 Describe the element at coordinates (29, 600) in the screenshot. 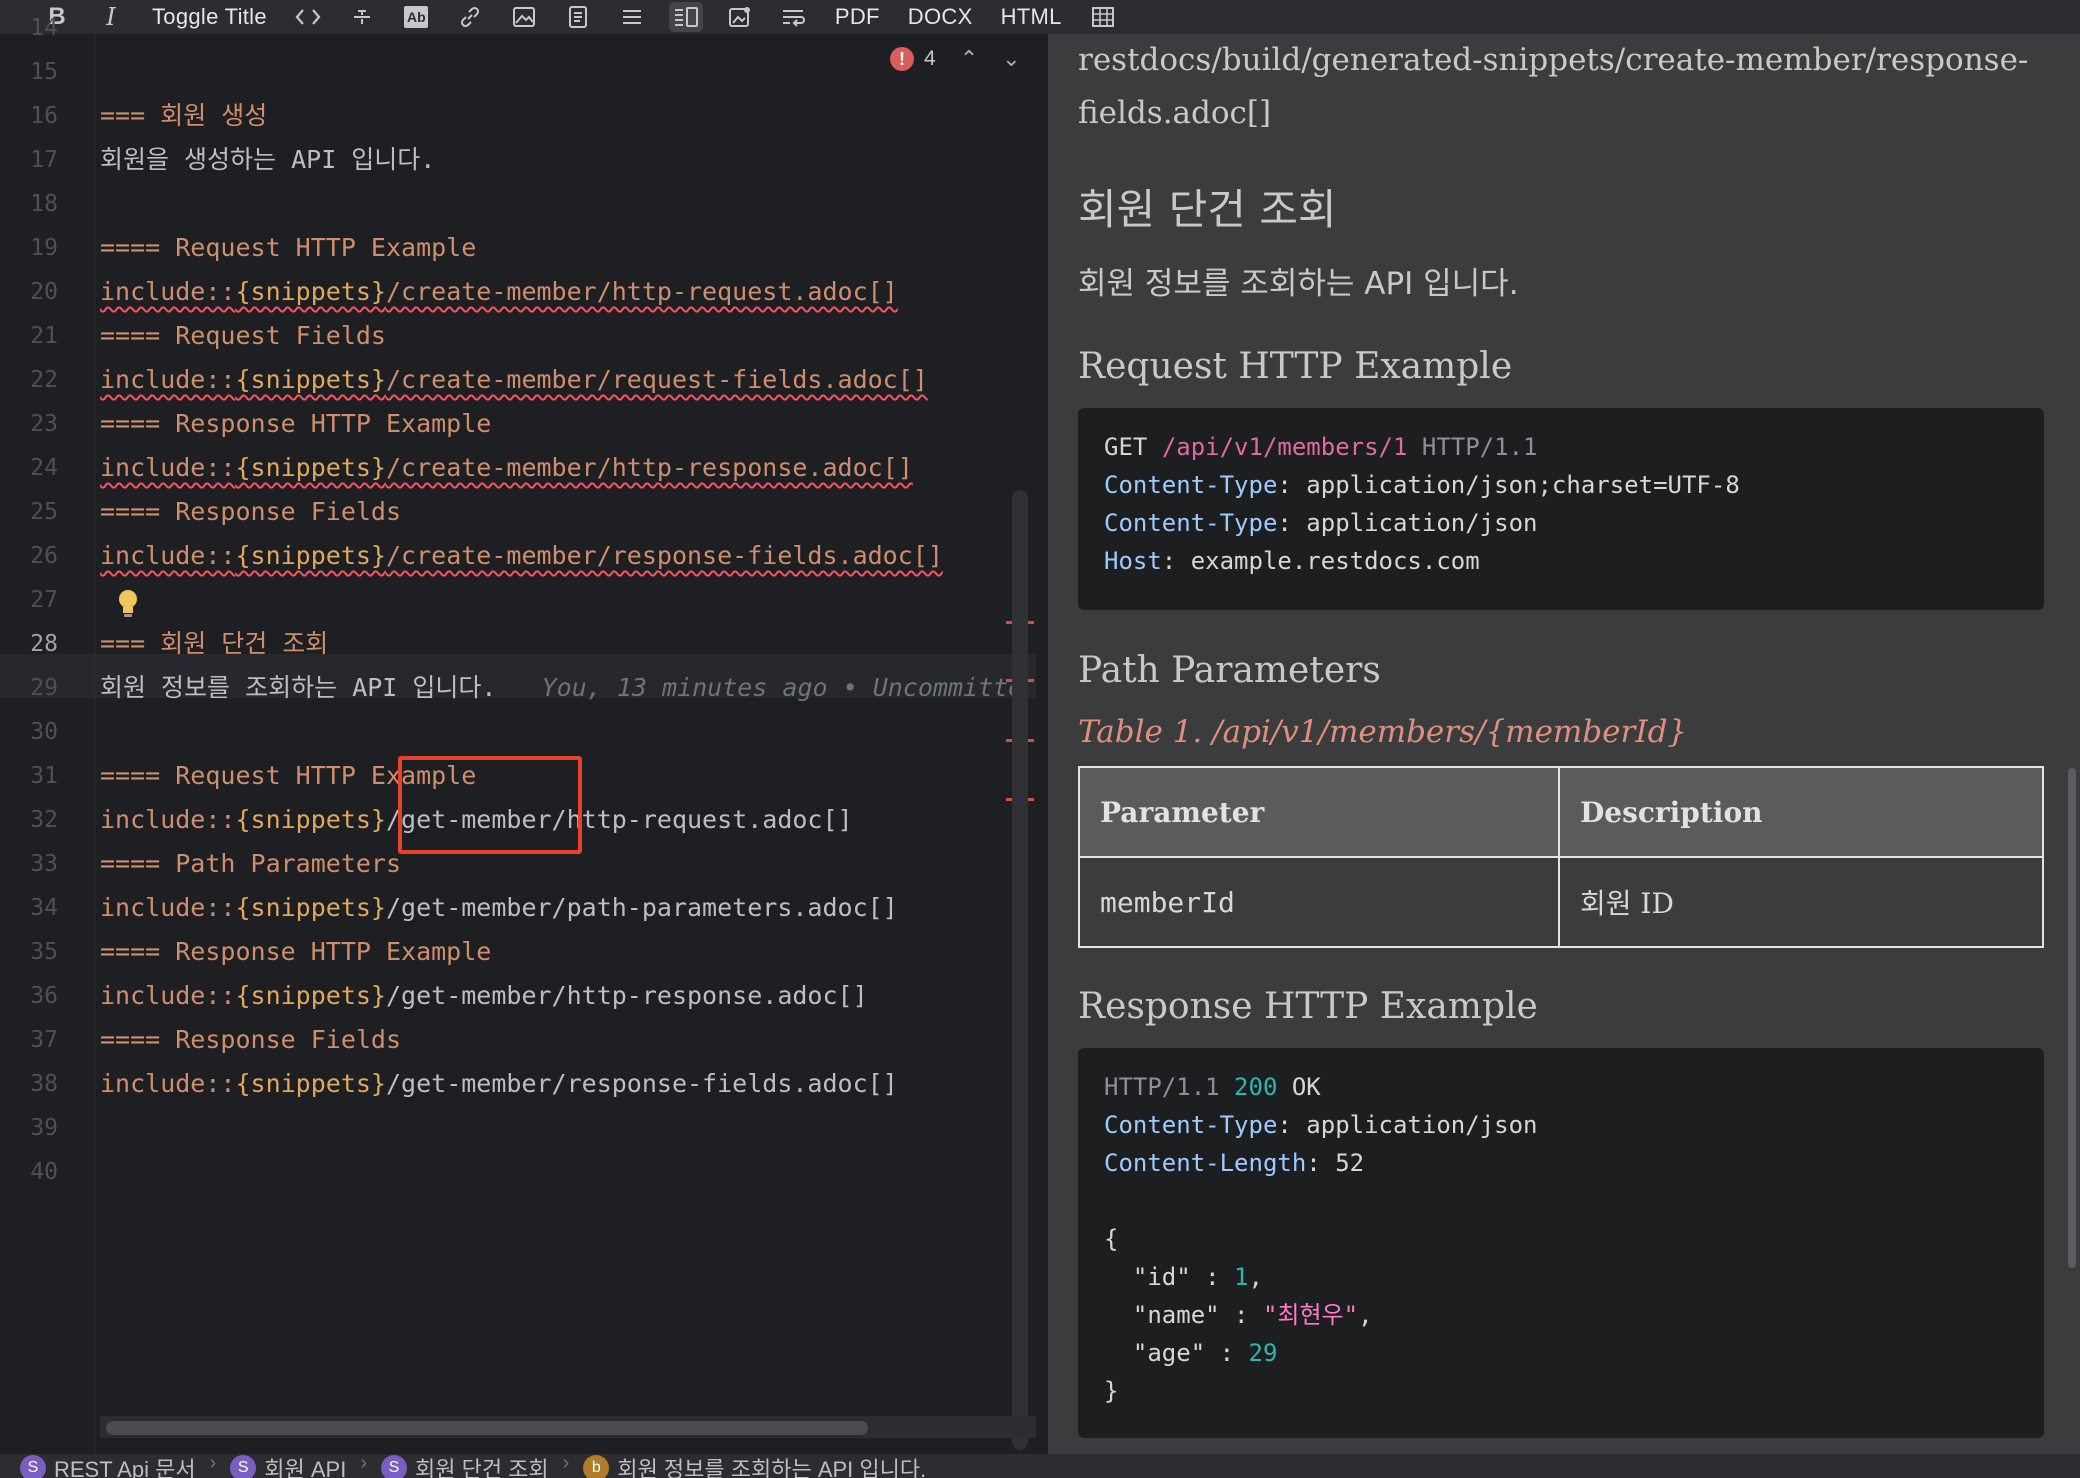

I see `line-number: 27` at that location.